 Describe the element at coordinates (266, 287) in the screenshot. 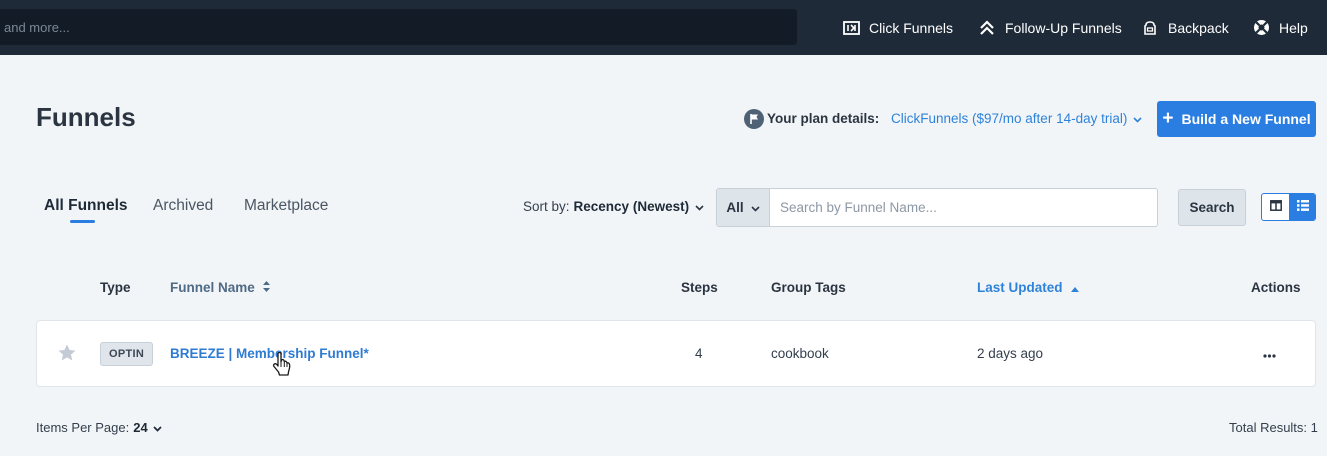

I see `sort-both-icon` at that location.